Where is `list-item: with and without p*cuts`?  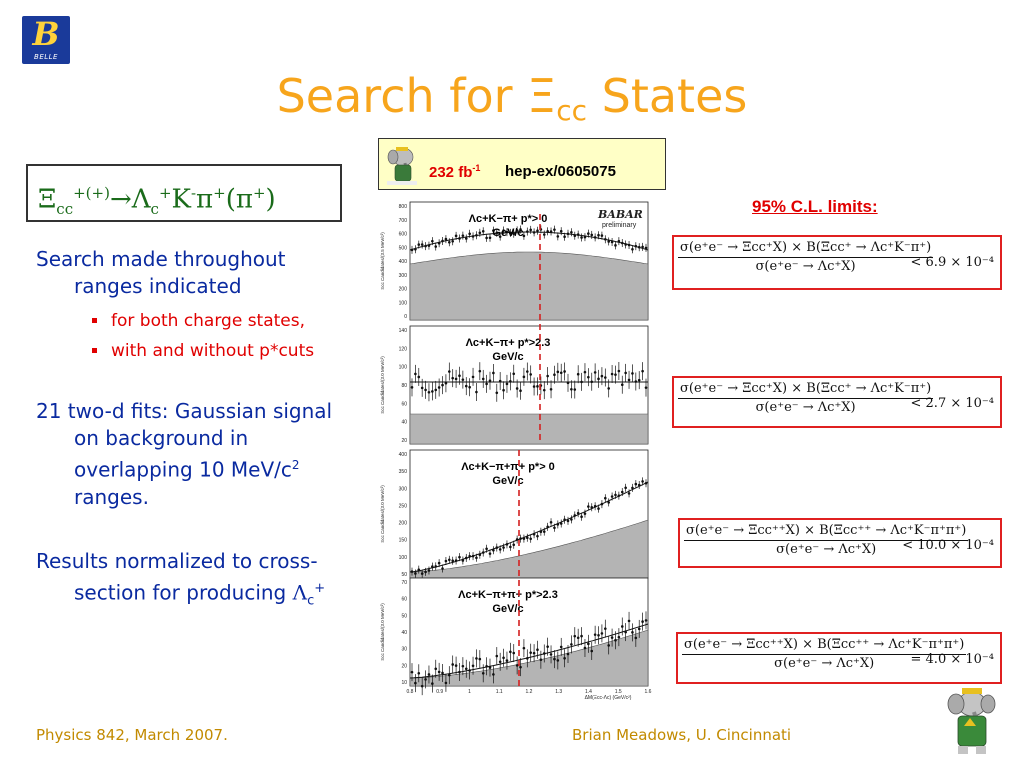 list-item: with and without p*cuts is located at coordinates (203, 351).